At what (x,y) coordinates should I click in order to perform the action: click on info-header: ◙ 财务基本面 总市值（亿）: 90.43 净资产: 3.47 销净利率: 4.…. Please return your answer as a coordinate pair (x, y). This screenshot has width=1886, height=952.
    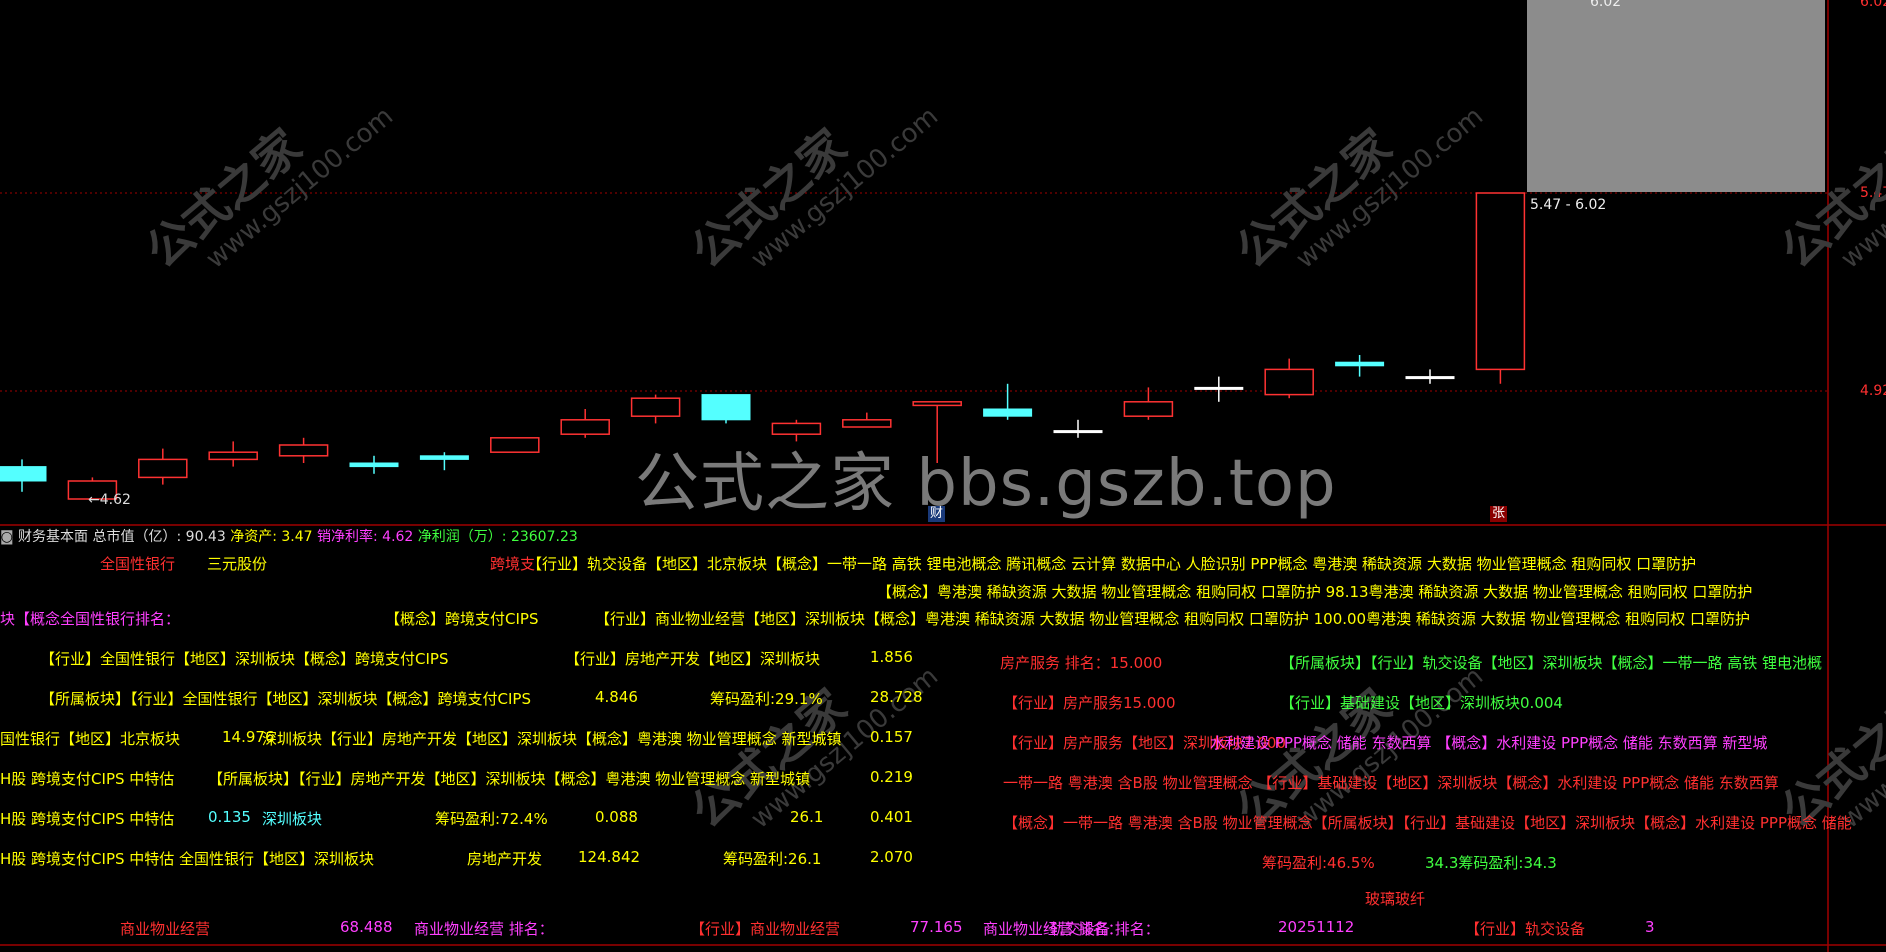
    Looking at the image, I should click on (289, 537).